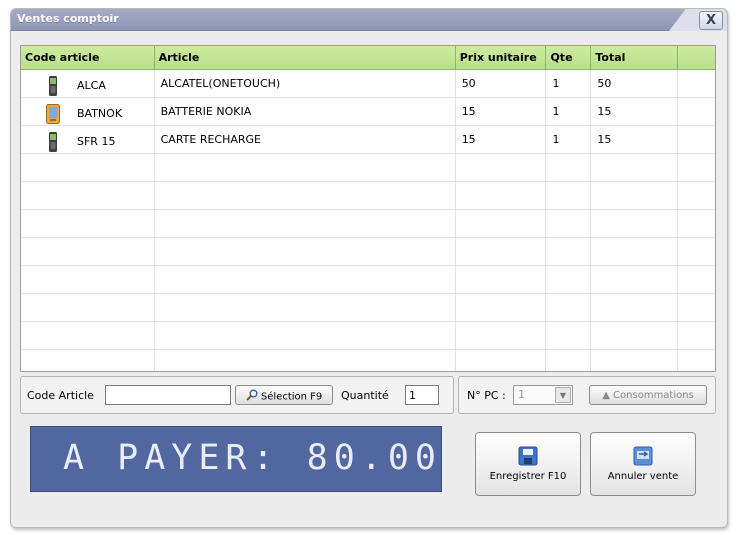  I want to click on cell-article: ALCATEL(ONETOUCH), so click(305, 83).